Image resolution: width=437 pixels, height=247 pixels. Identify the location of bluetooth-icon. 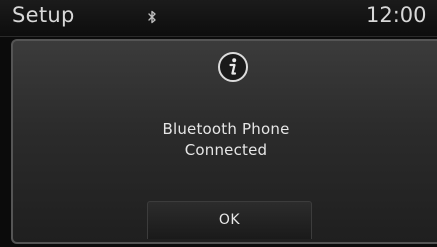
(152, 17).